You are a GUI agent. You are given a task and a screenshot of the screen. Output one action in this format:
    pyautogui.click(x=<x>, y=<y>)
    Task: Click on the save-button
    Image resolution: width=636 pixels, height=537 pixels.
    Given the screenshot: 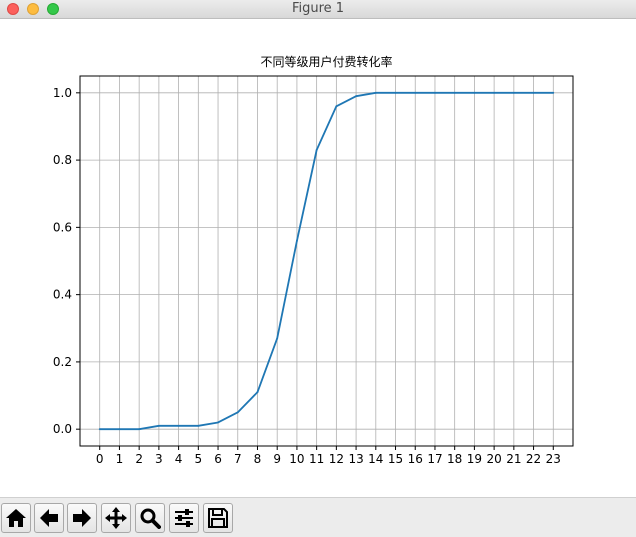 What is the action you would take?
    pyautogui.click(x=218, y=518)
    